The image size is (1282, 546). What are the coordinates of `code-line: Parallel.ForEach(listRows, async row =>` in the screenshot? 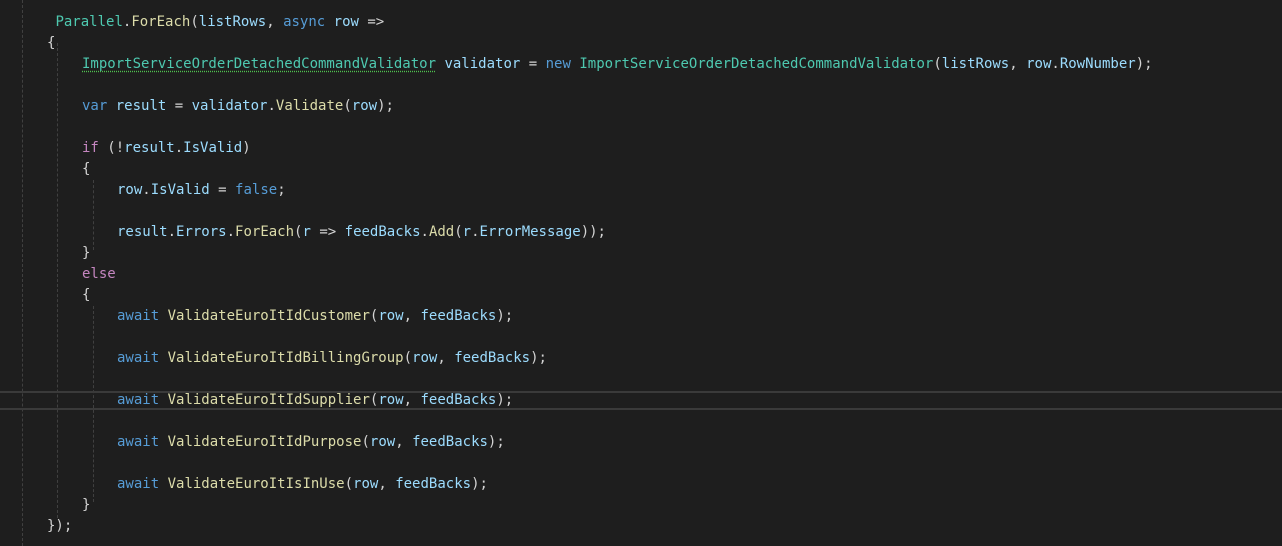 It's located at (215, 22).